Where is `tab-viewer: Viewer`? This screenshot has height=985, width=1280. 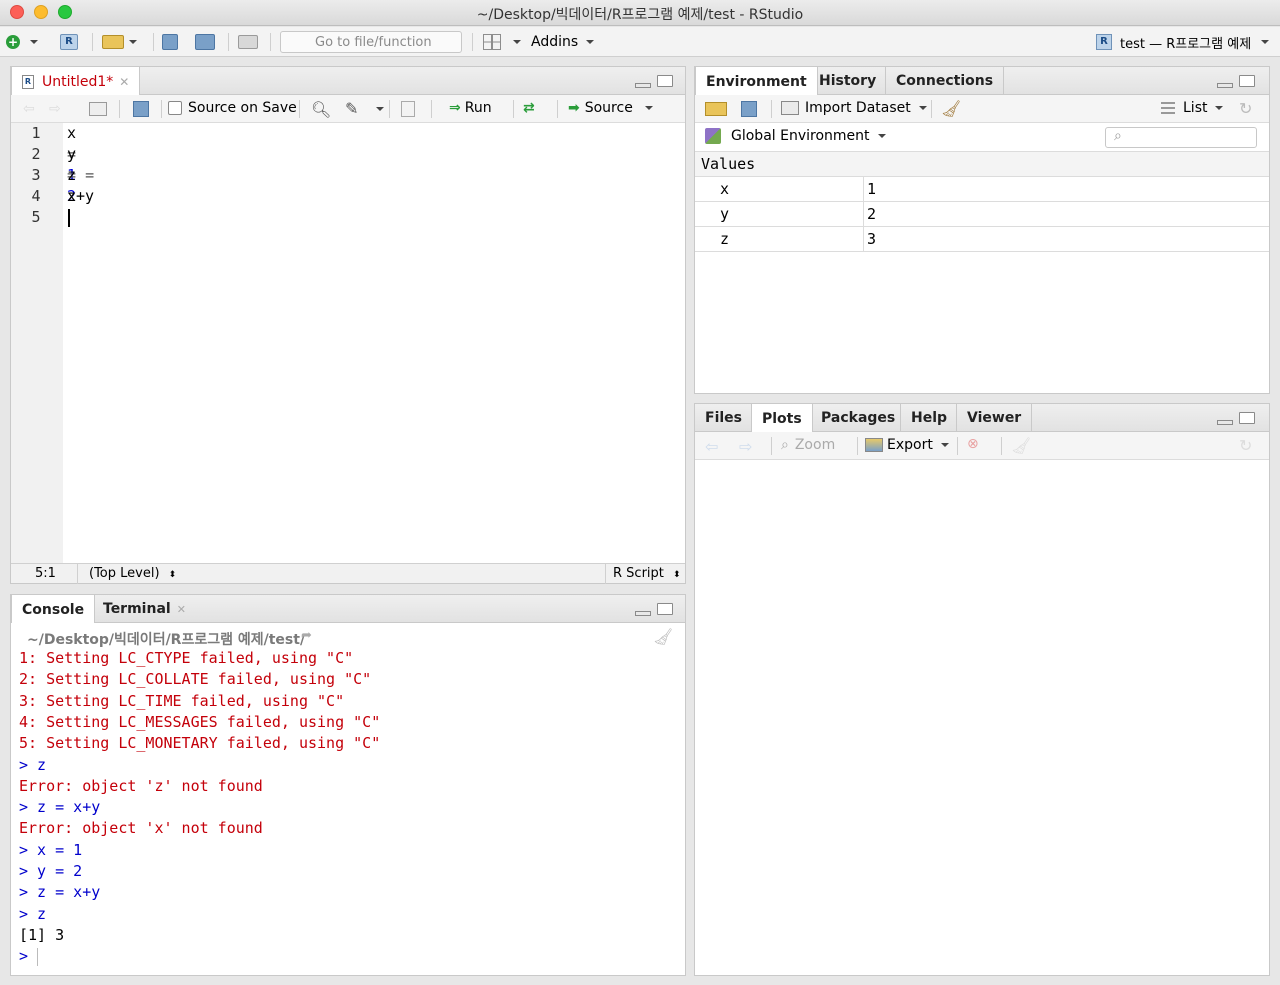 tab-viewer: Viewer is located at coordinates (994, 418).